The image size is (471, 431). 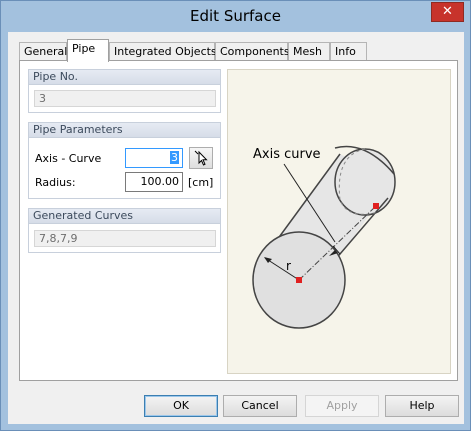 I want to click on front-center-point, so click(x=299, y=280).